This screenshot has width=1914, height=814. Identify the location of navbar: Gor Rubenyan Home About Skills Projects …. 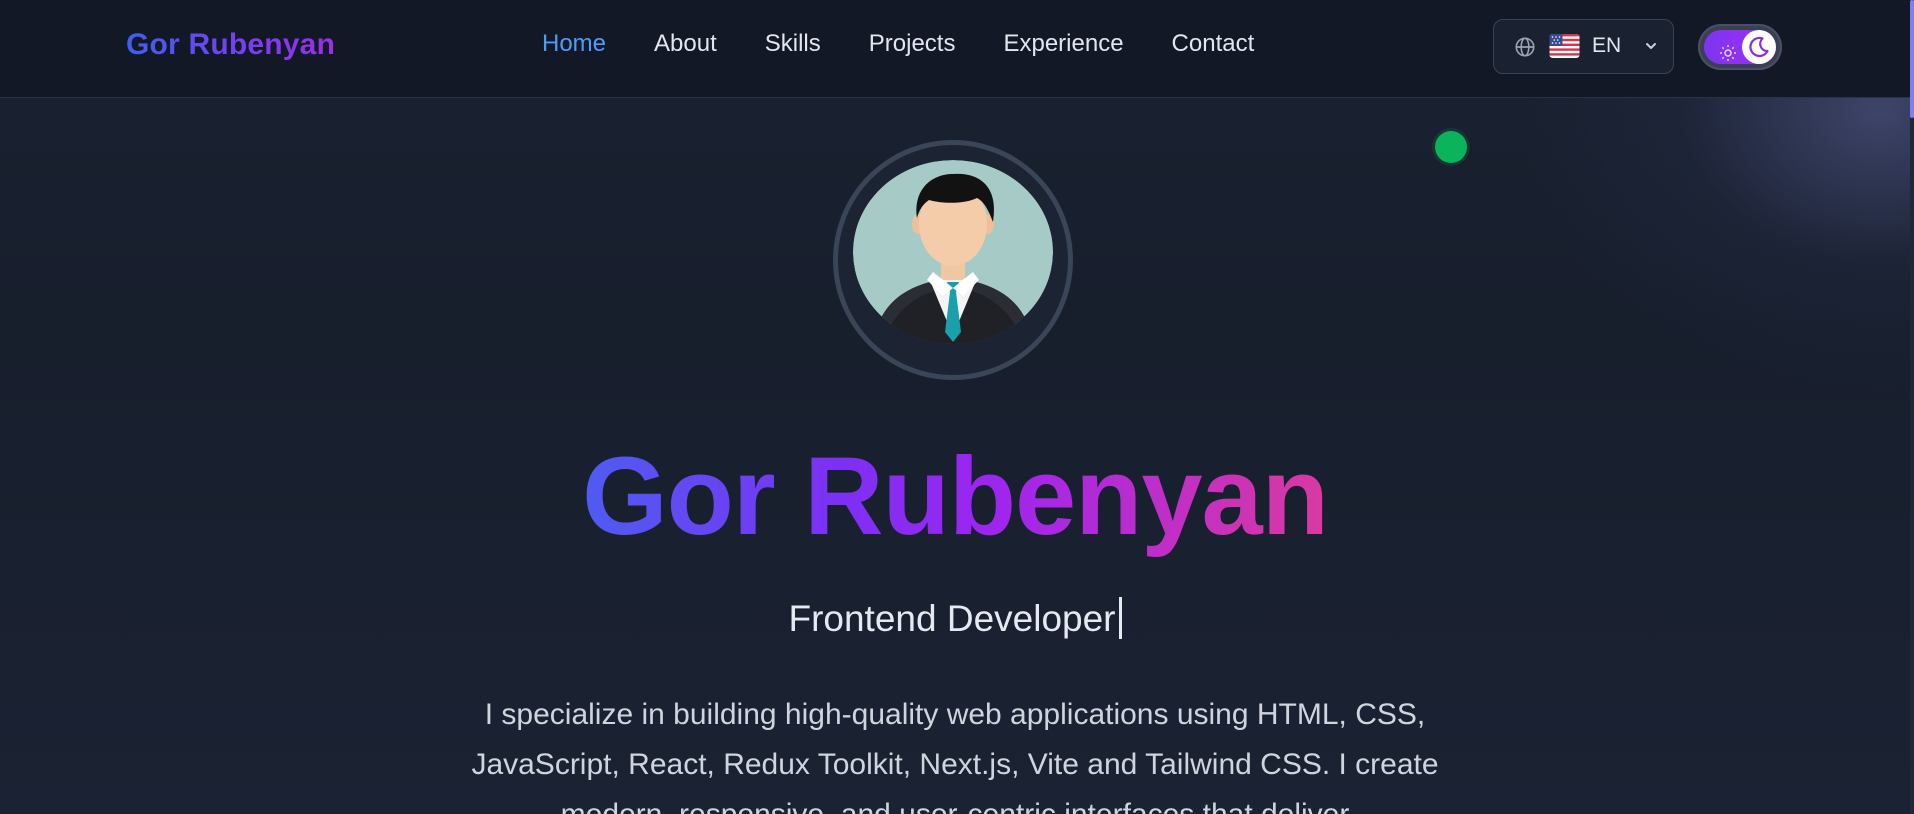
(955, 49).